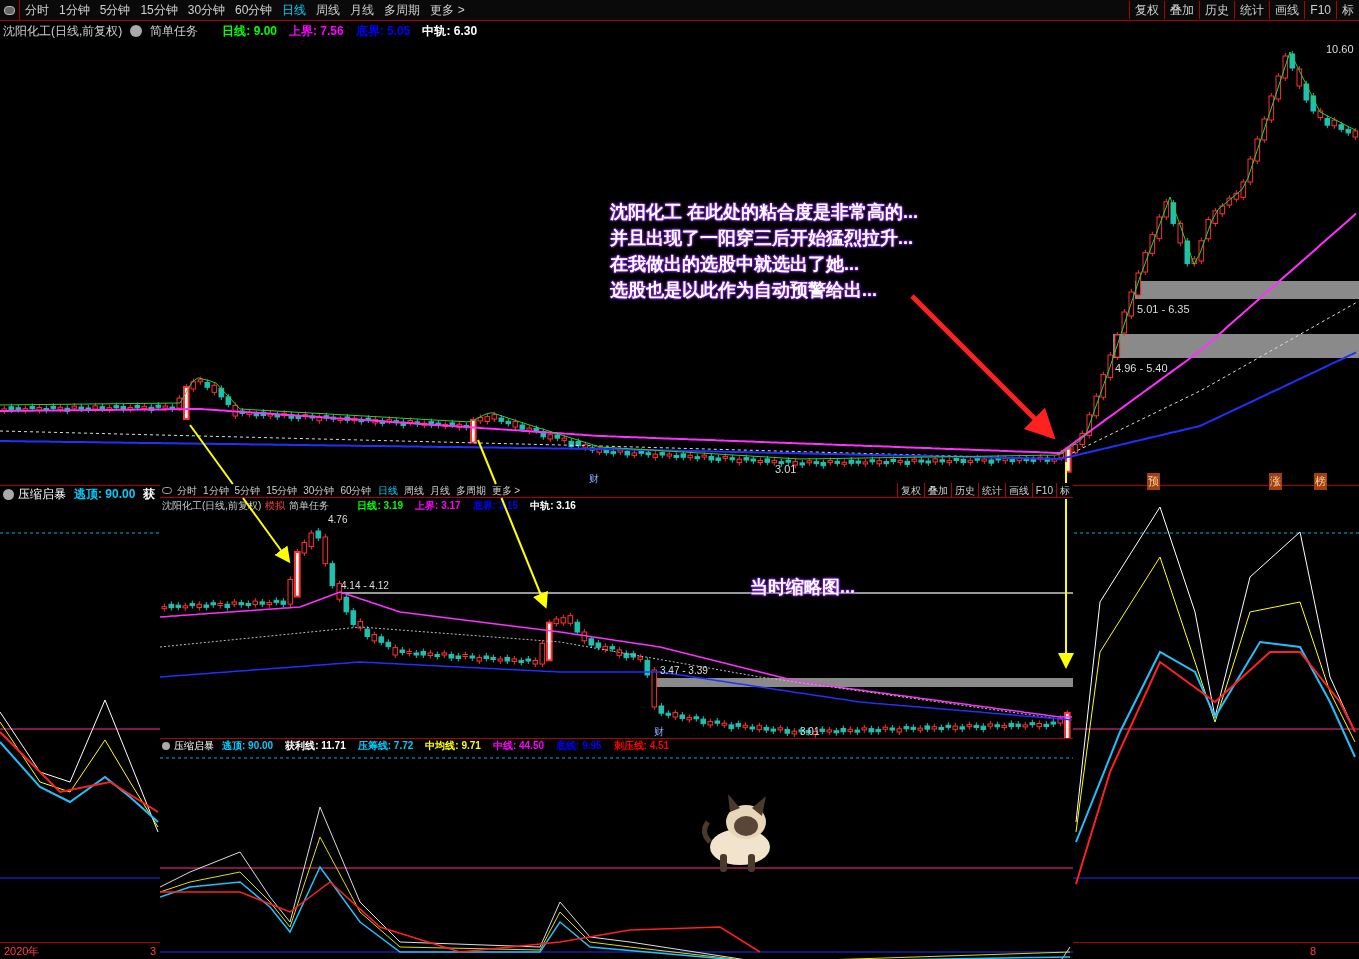 The height and width of the screenshot is (959, 1359). I want to click on indicator-reading: 刺压线: 4.51, so click(641, 746).